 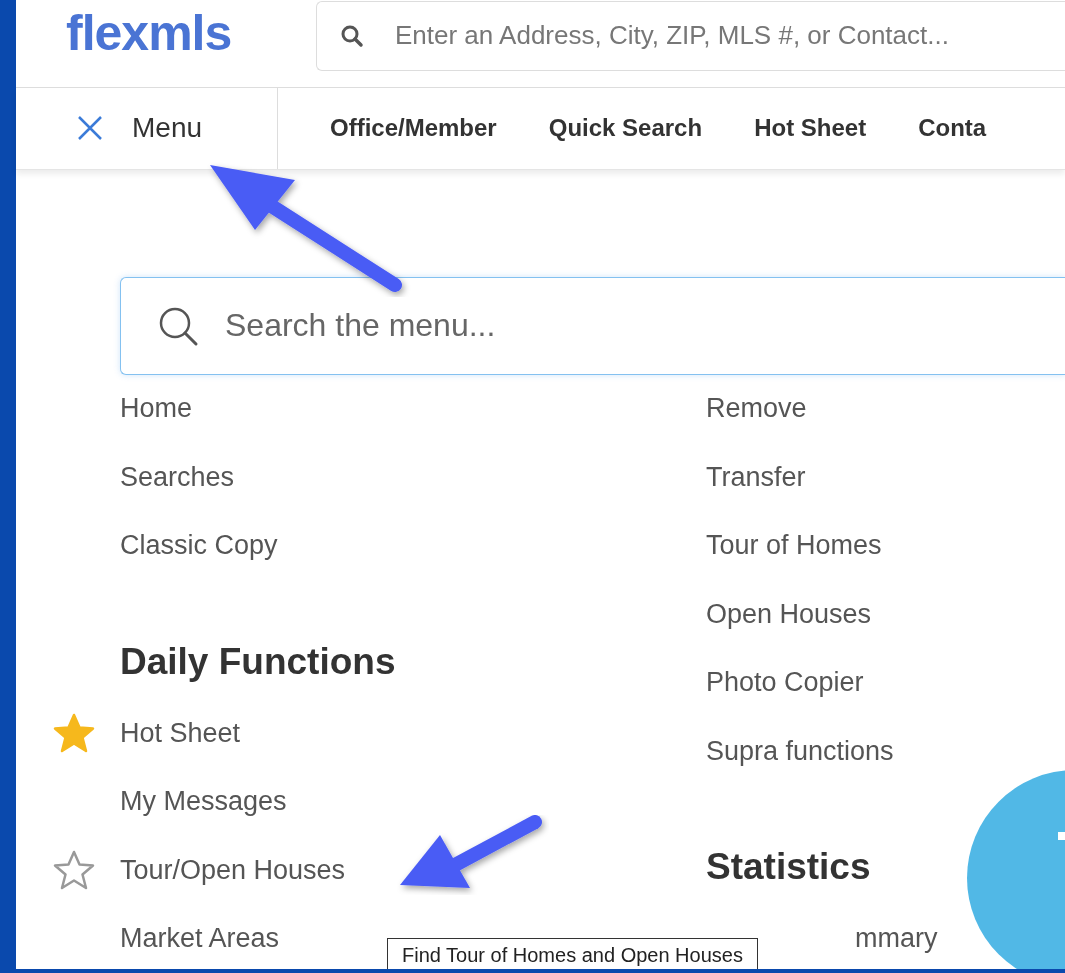 What do you see at coordinates (200, 939) in the screenshot?
I see `menu-link: Market Areas` at bounding box center [200, 939].